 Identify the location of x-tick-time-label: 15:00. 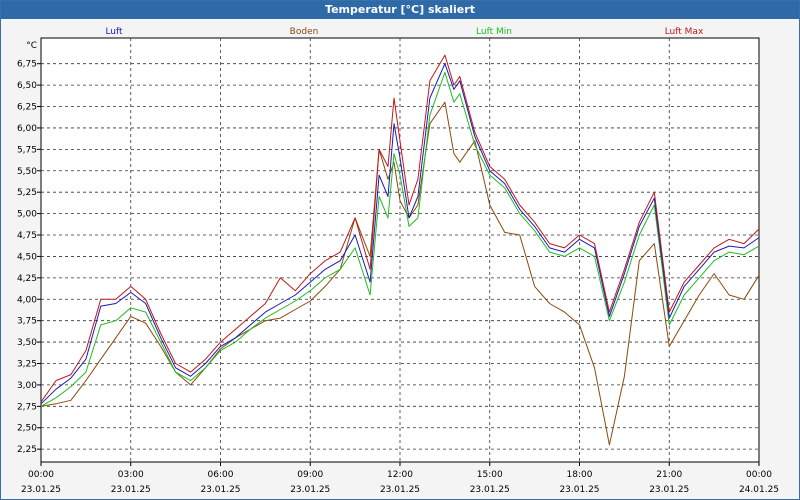
(490, 475).